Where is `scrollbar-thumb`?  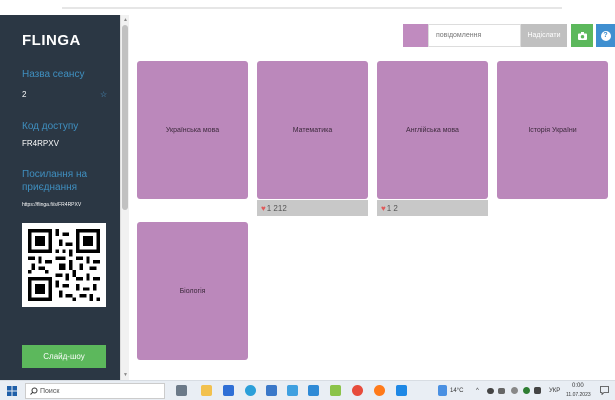 scrollbar-thumb is located at coordinates (125, 117).